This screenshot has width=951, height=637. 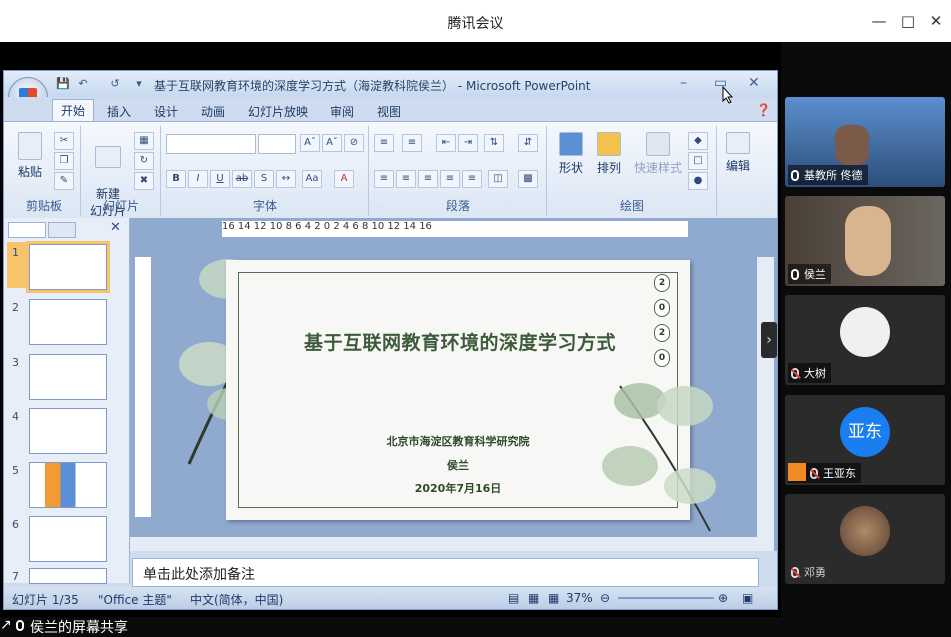 What do you see at coordinates (513, 598) in the screenshot?
I see `normal-view-icon: ▤` at bounding box center [513, 598].